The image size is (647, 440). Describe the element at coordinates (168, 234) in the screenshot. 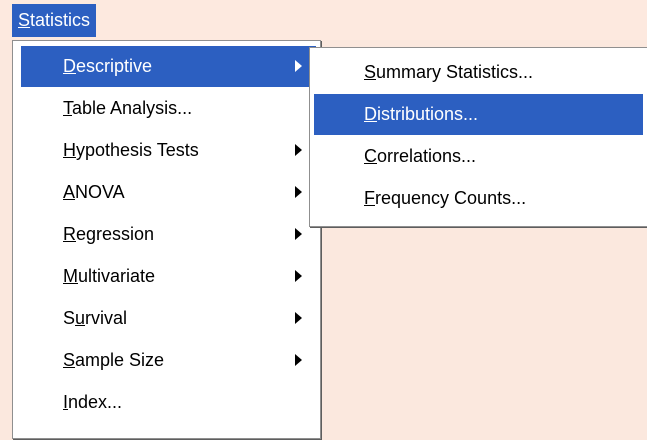

I see `menu-item-regression: Regression` at that location.